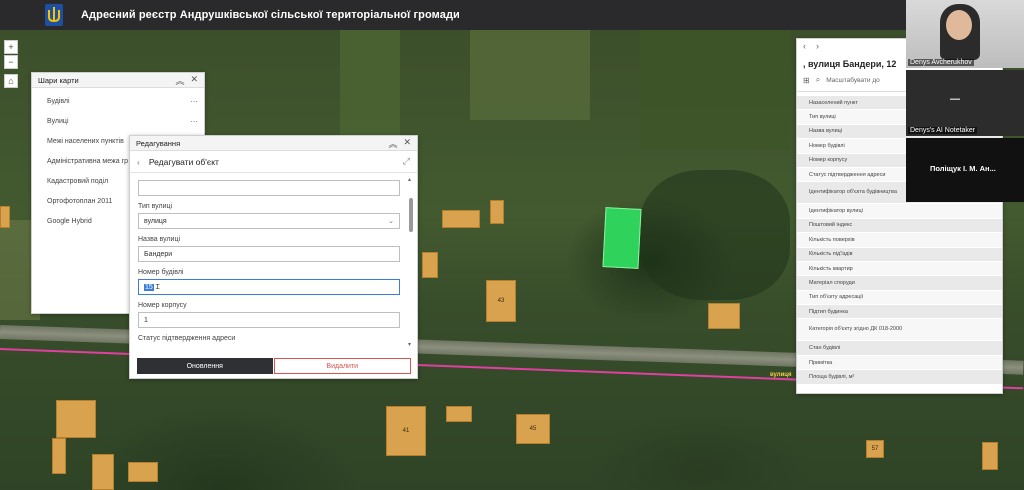 This screenshot has width=1024, height=490. I want to click on street-type-value: вулиця, so click(155, 221).